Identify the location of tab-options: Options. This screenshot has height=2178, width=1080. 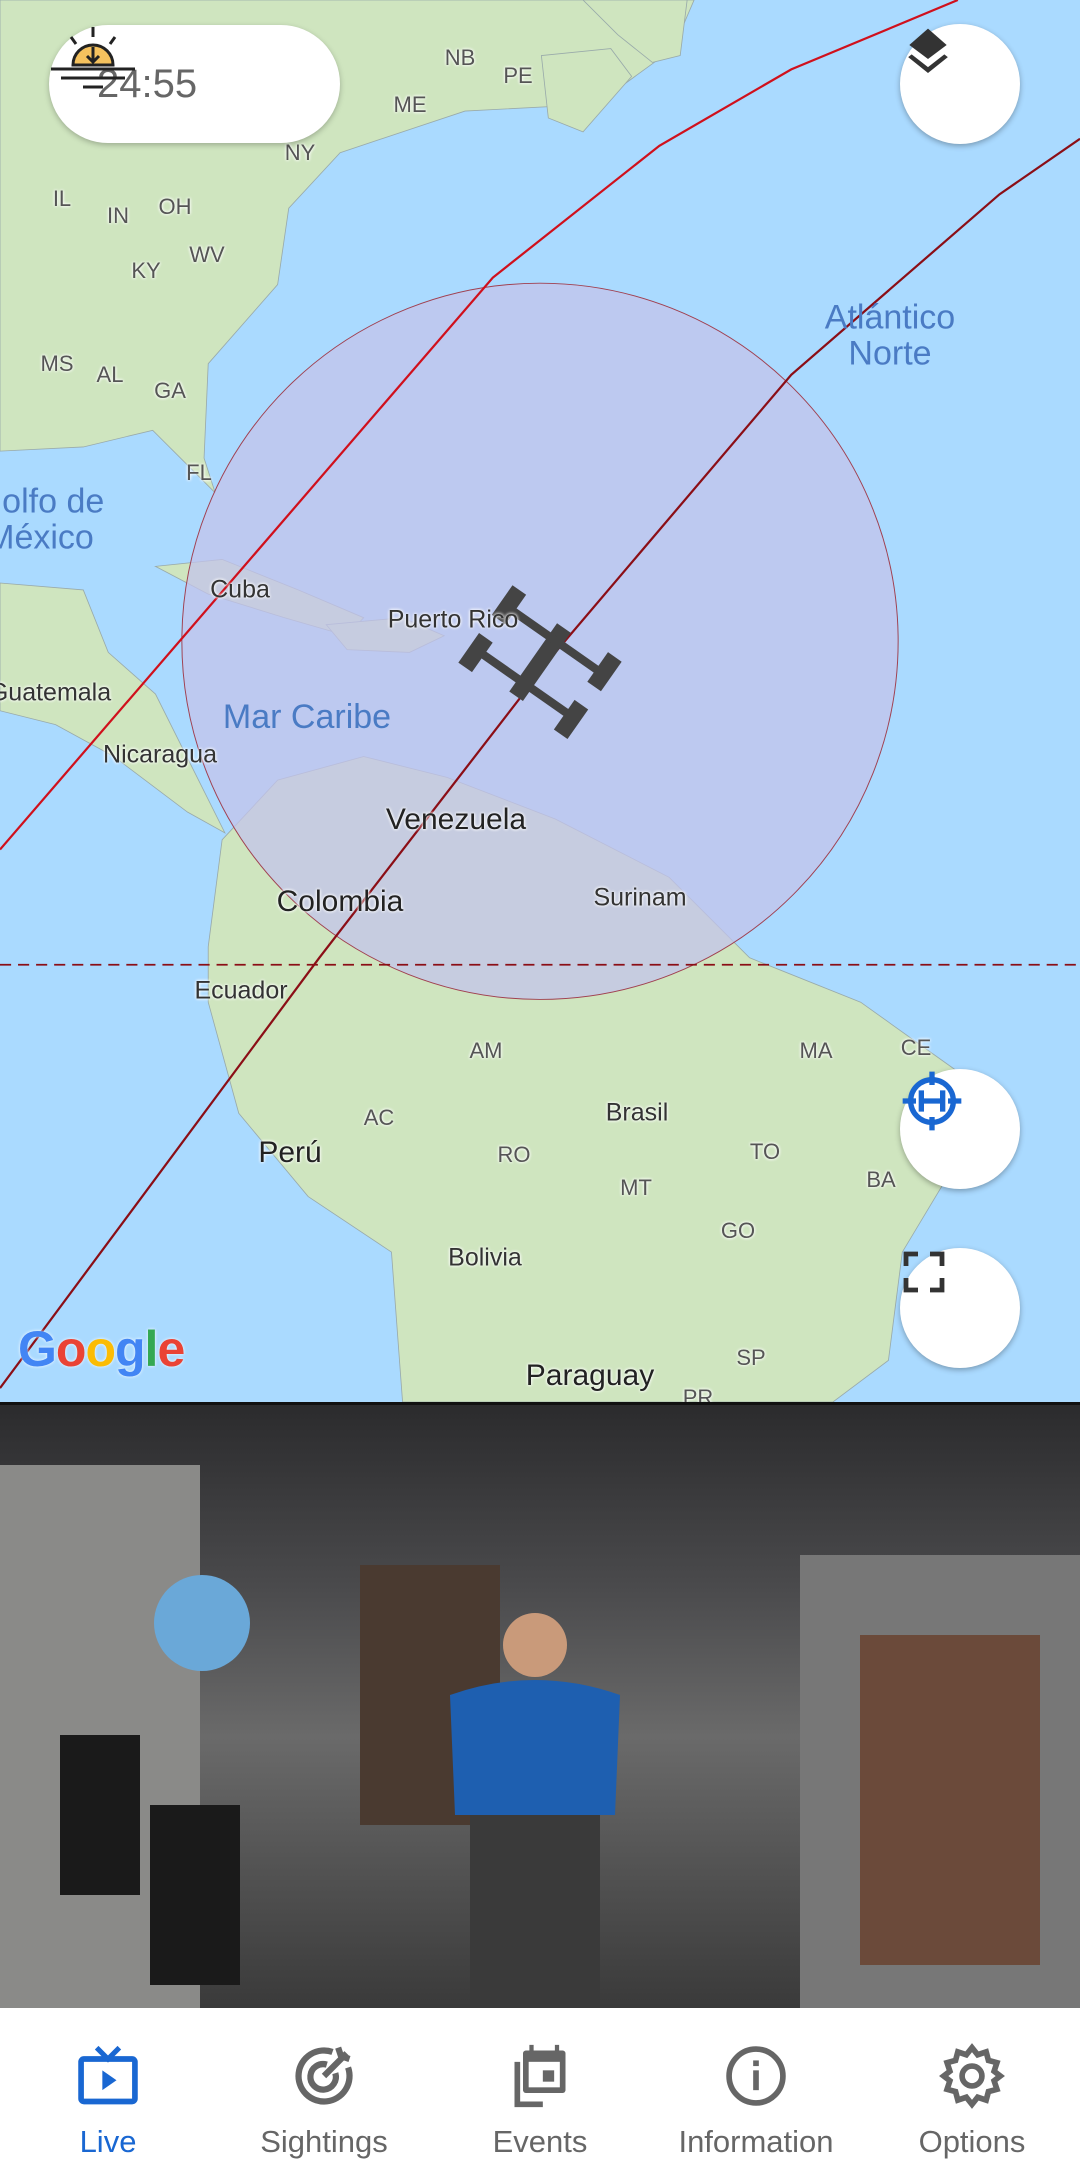
(972, 2093).